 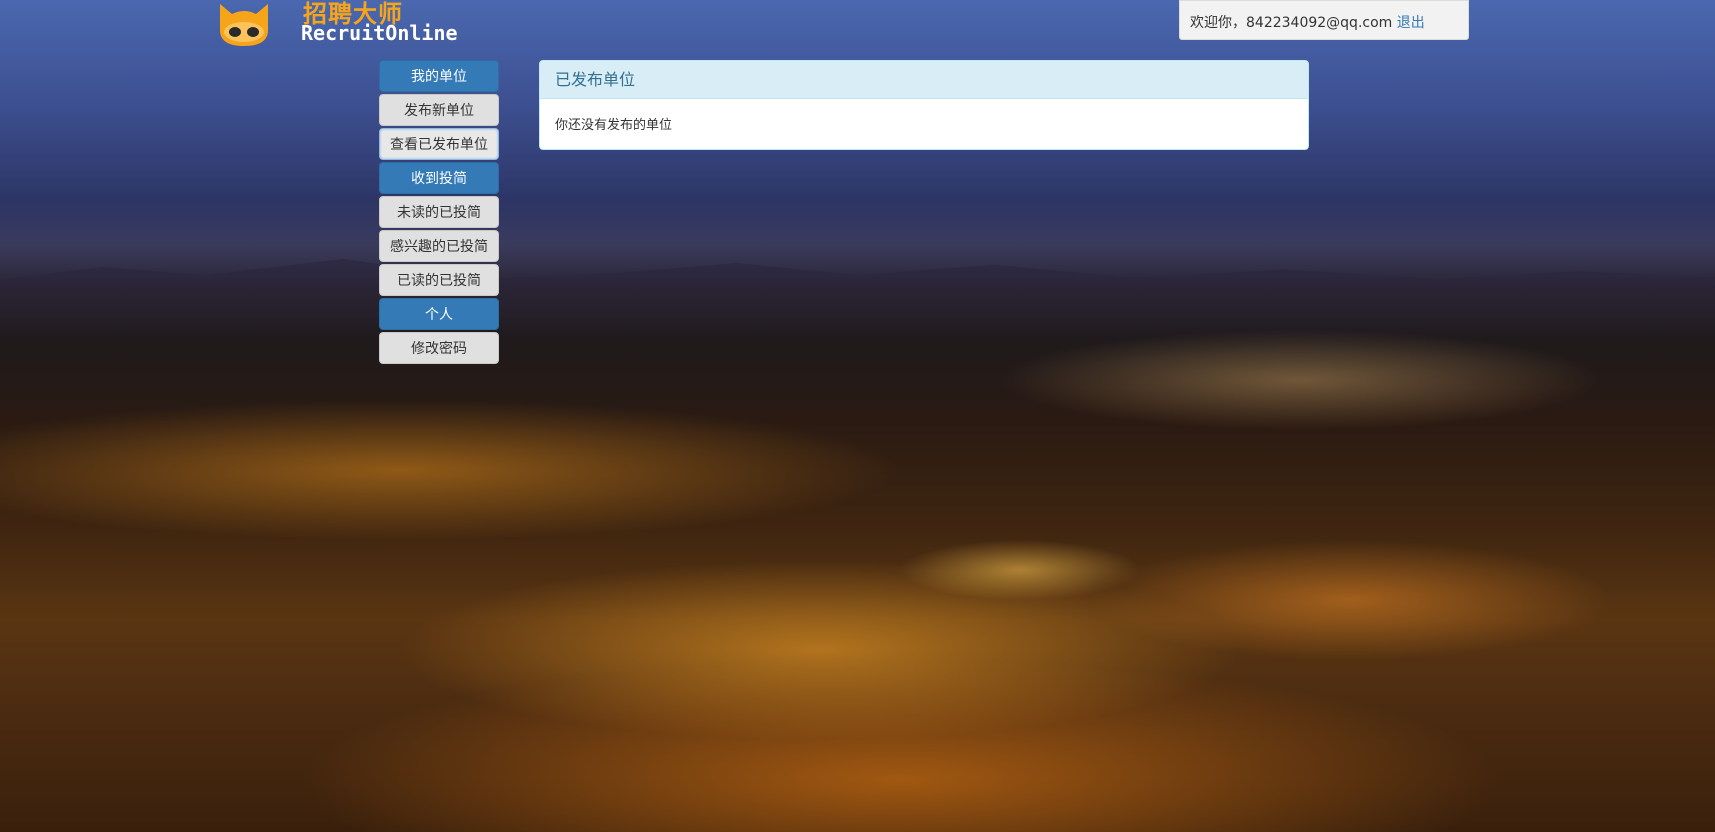 What do you see at coordinates (924, 80) in the screenshot?
I see `panel-title: 已发布单位` at bounding box center [924, 80].